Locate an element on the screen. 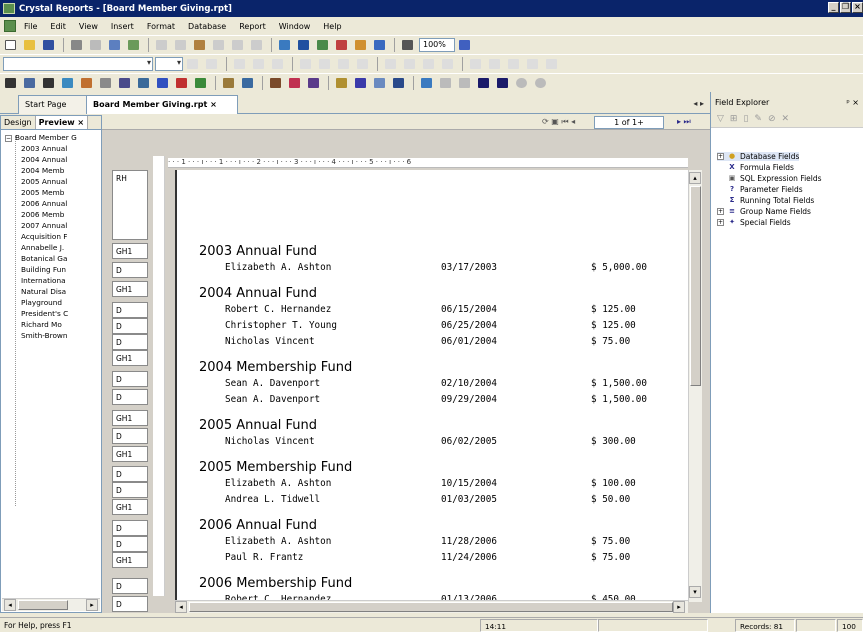 The width and height of the screenshot is (863, 632). horizontal-scroll-thumb is located at coordinates (431, 607).